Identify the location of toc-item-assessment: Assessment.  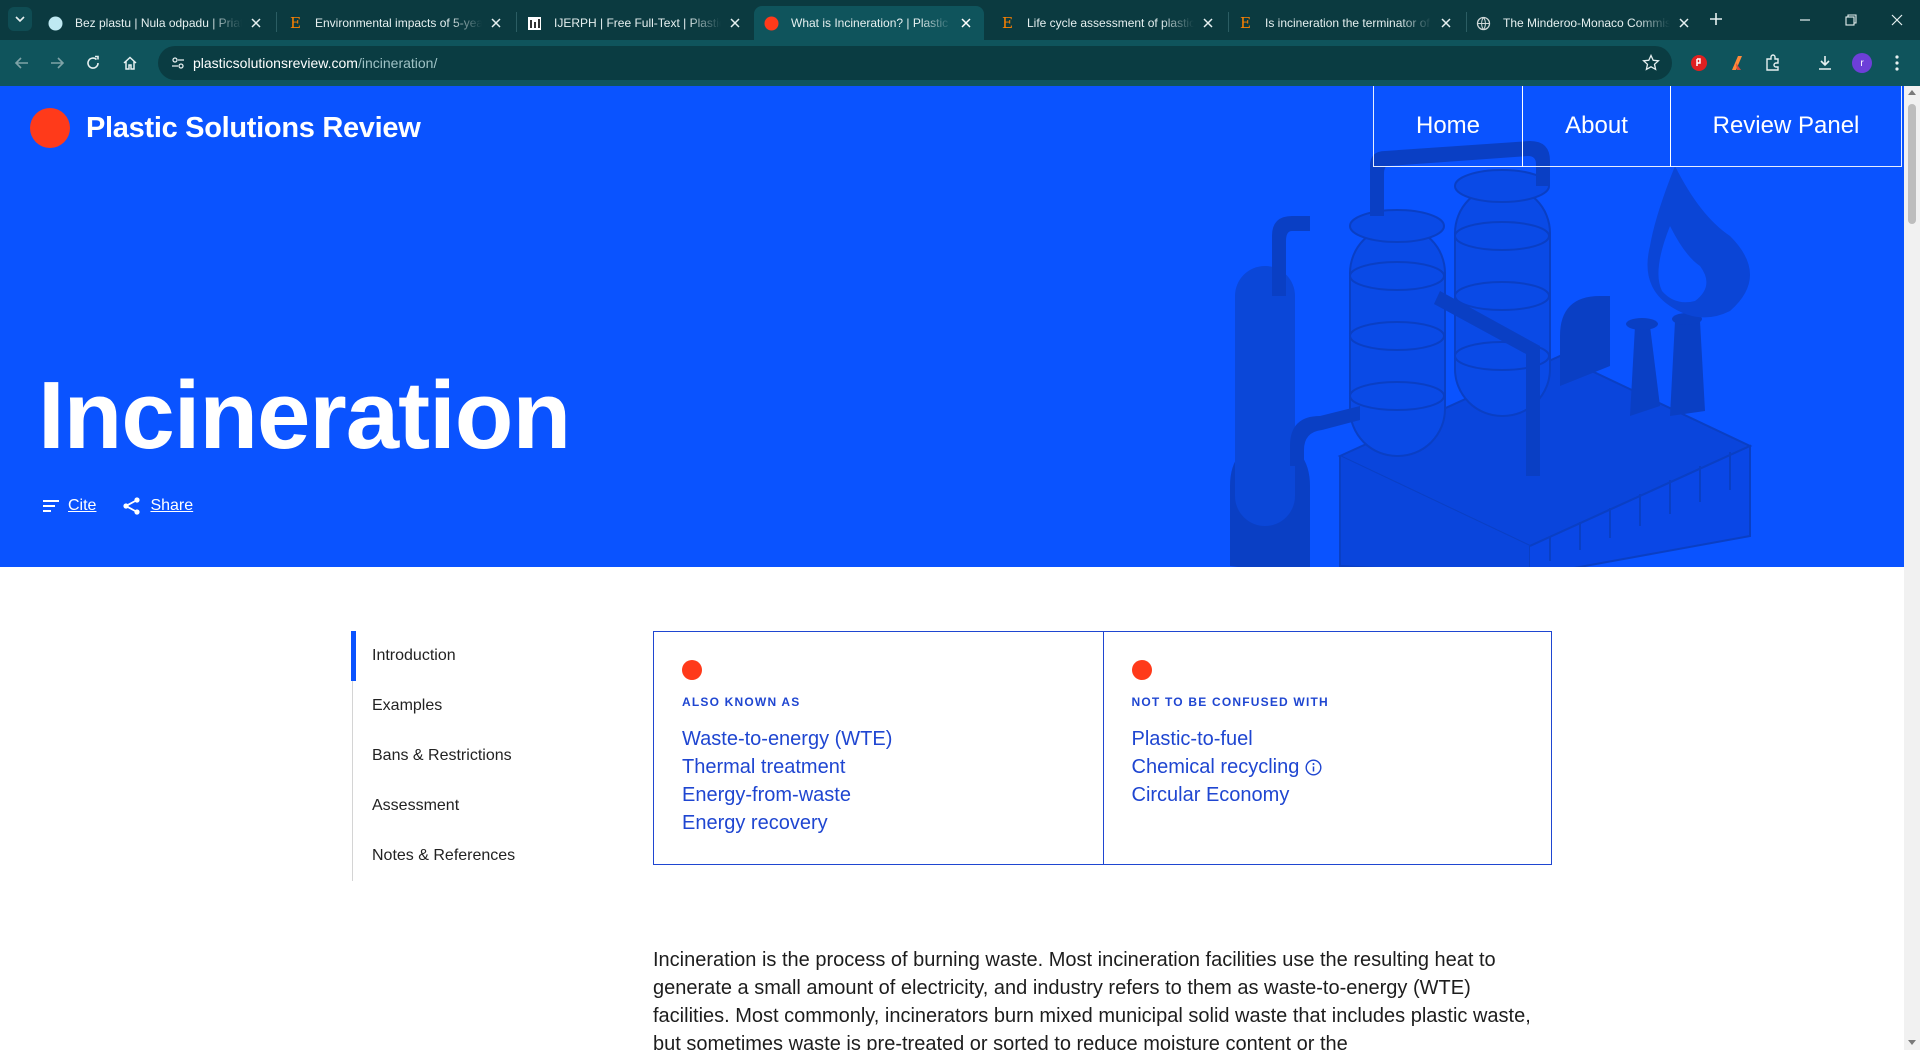
(452, 806).